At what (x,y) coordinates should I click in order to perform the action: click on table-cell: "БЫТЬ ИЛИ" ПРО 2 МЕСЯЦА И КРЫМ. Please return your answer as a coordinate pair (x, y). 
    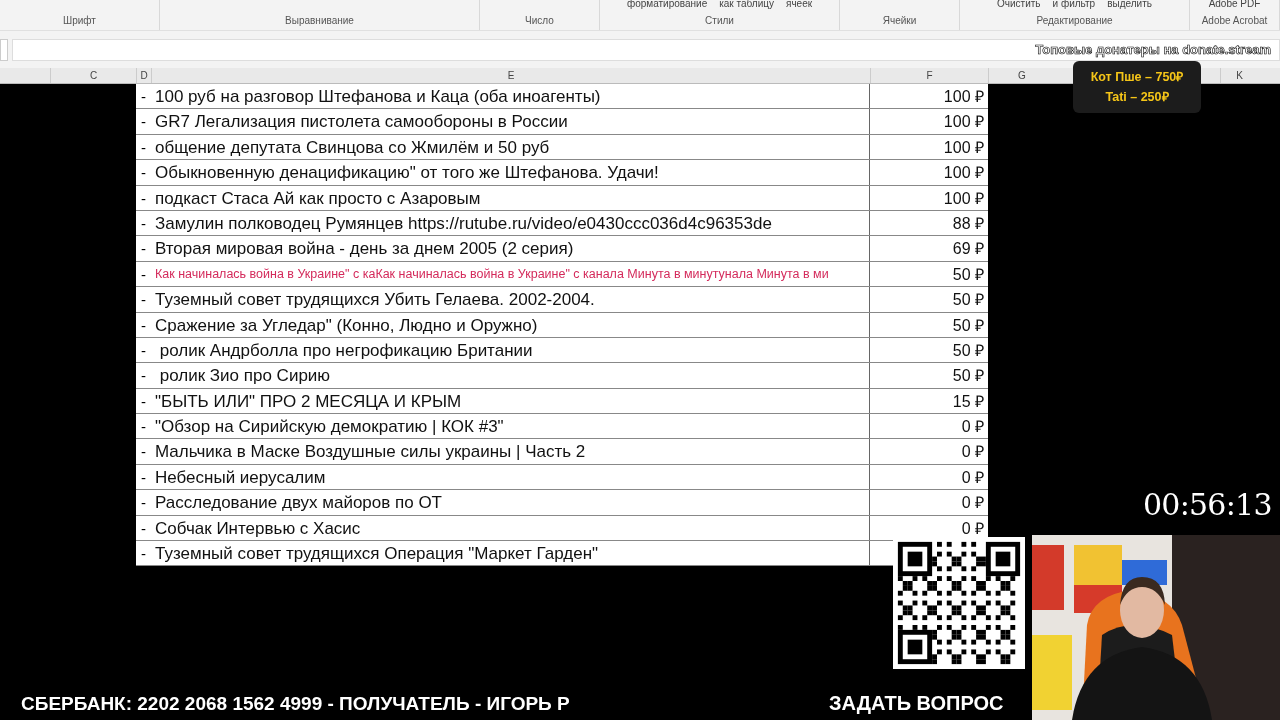
    Looking at the image, I should click on (510, 401).